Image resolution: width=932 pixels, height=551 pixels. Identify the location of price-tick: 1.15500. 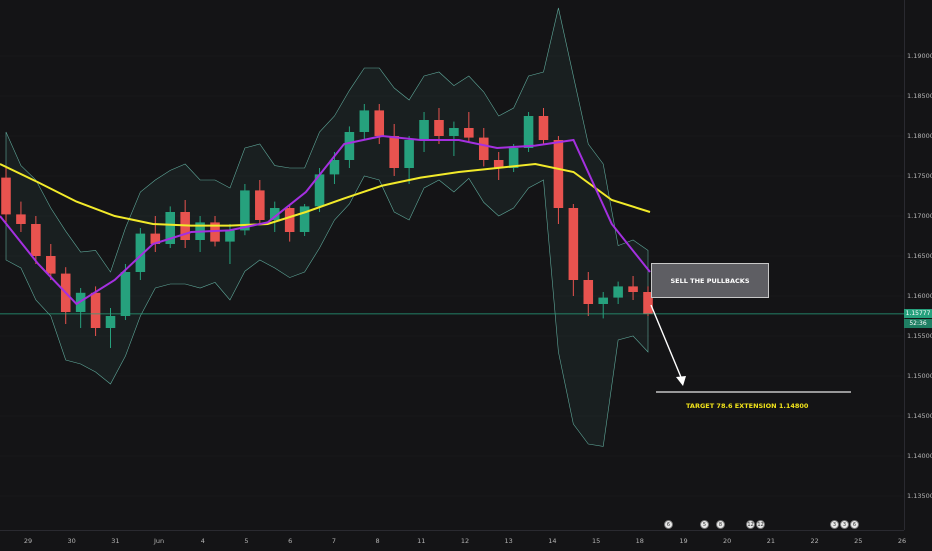
(919, 336).